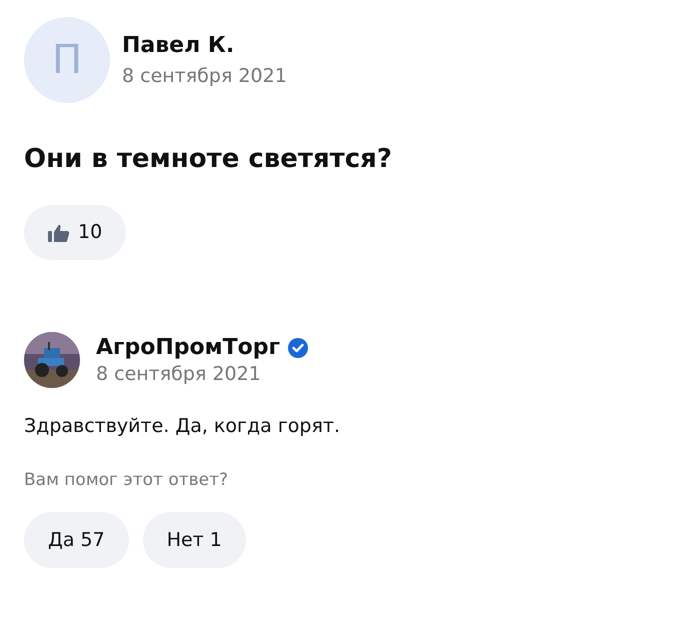 Image resolution: width=690 pixels, height=631 pixels. What do you see at coordinates (188, 348) in the screenshot?
I see `author-name: АгроПромТорг` at bounding box center [188, 348].